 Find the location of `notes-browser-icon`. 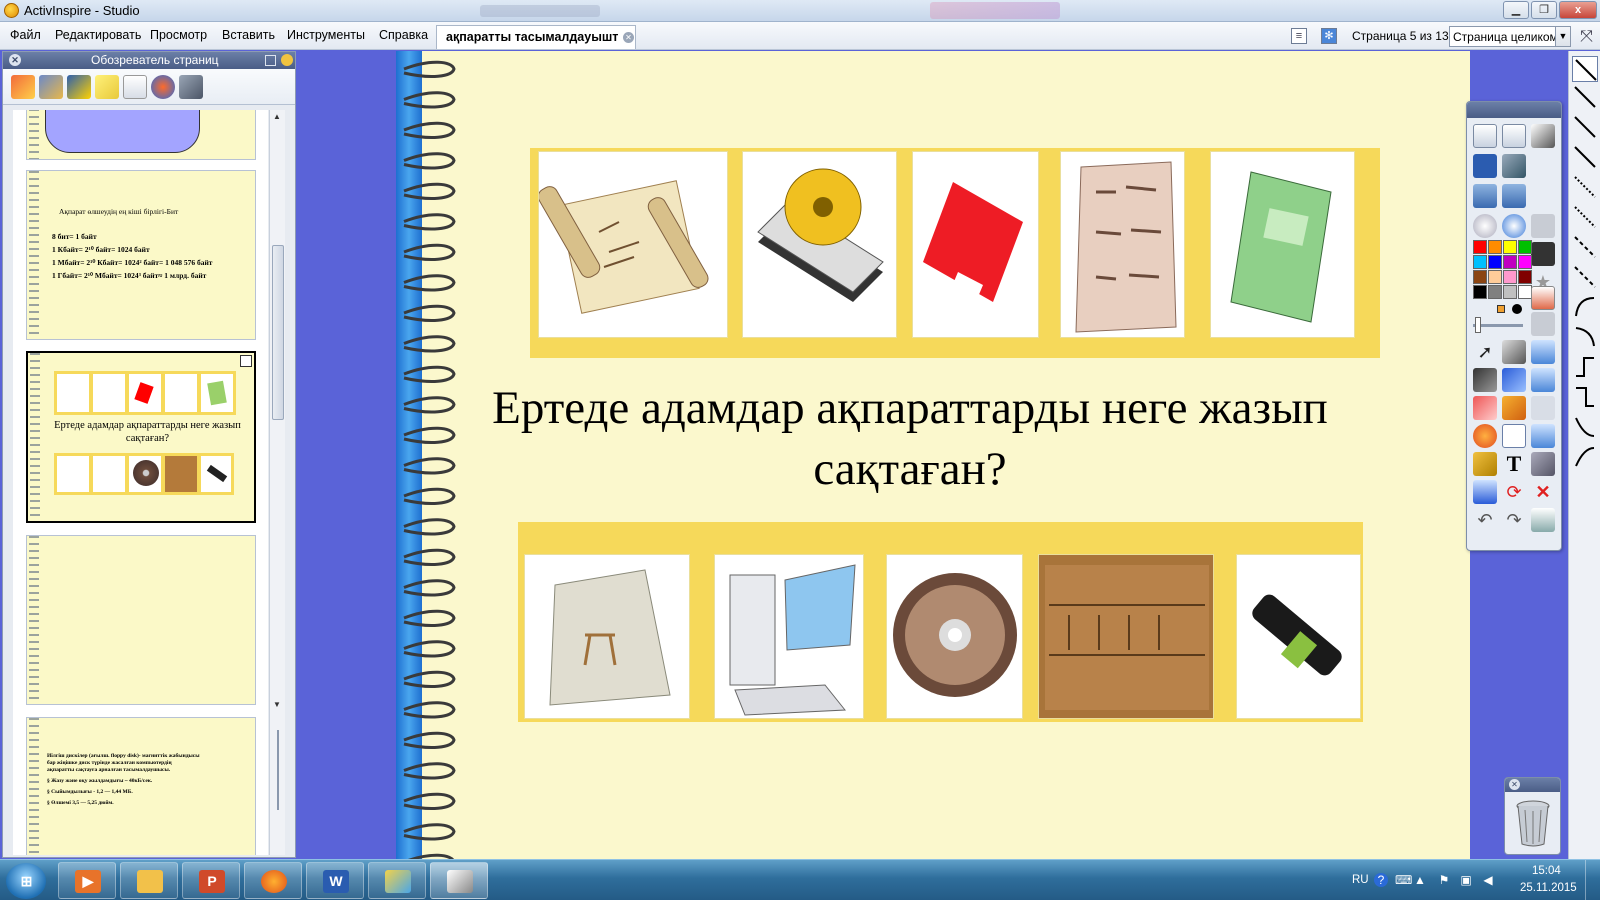

notes-browser-icon is located at coordinates (107, 87).